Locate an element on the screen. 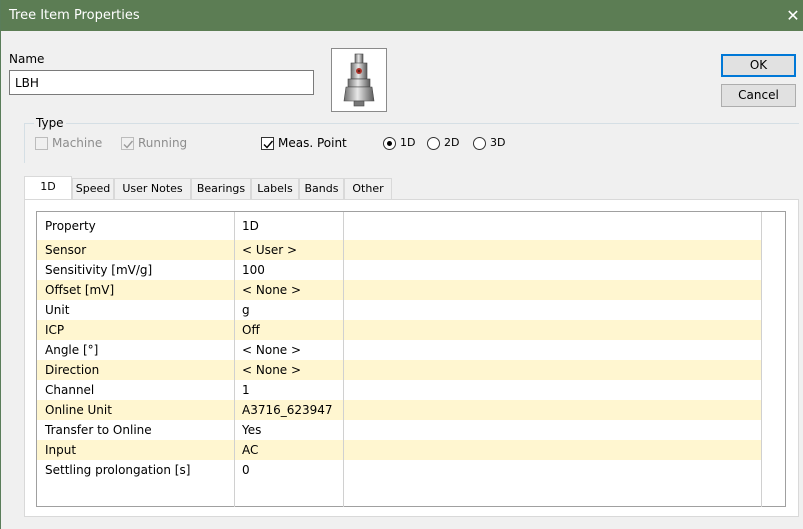 This screenshot has height=529, width=803. ok-button: OK is located at coordinates (758, 65).